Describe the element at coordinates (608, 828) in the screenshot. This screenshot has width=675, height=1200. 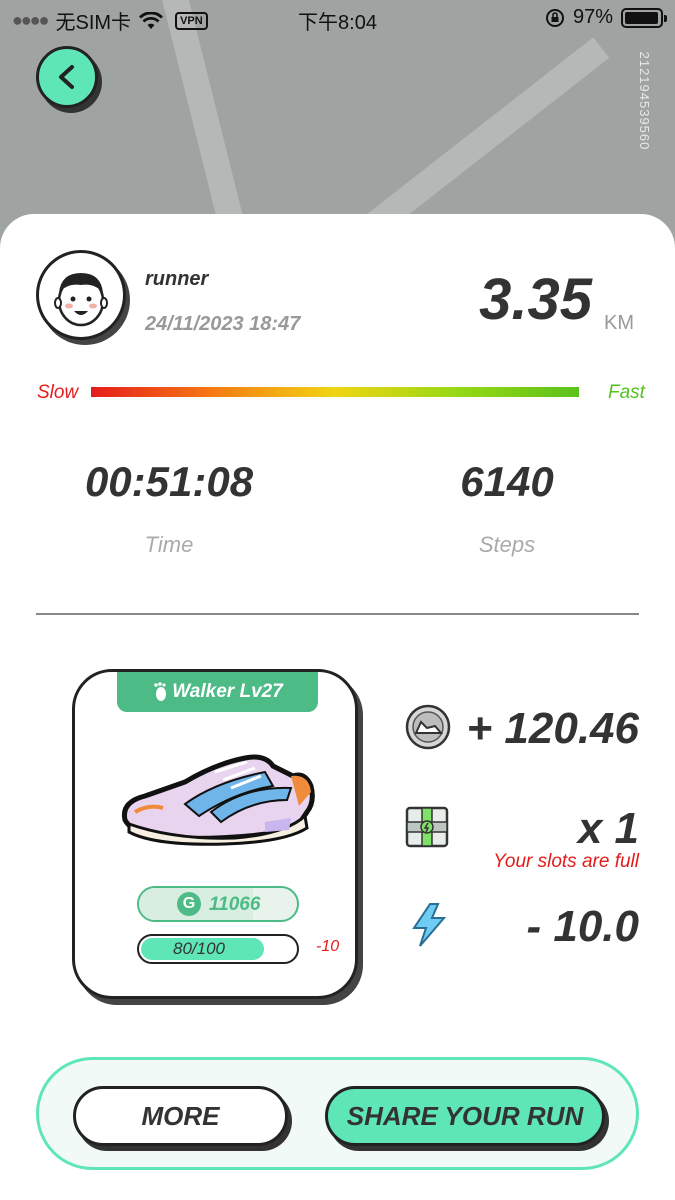
I see `box-count: x 1` at that location.